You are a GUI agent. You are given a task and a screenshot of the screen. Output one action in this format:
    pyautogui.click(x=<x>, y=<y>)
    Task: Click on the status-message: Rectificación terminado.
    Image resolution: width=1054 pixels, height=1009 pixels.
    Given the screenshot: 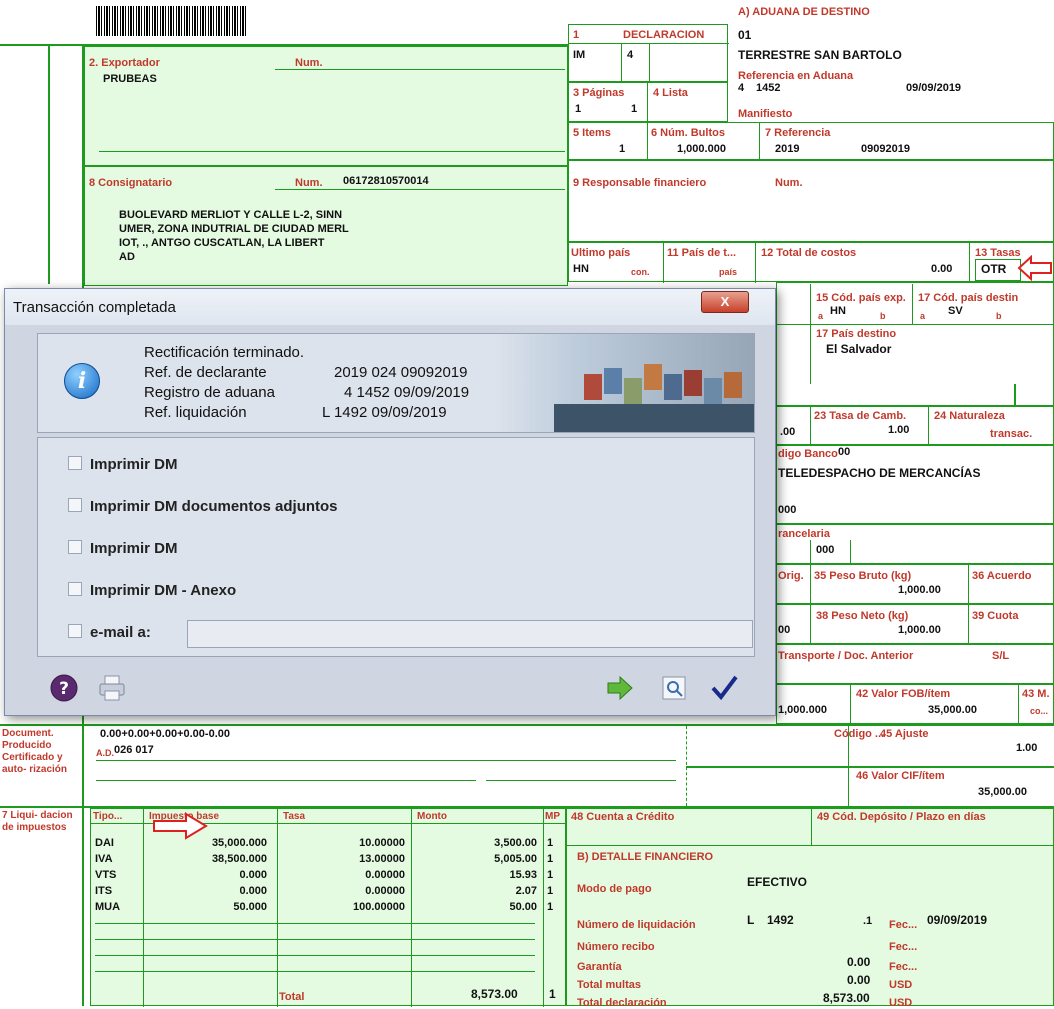 What is the action you would take?
    pyautogui.click(x=224, y=352)
    